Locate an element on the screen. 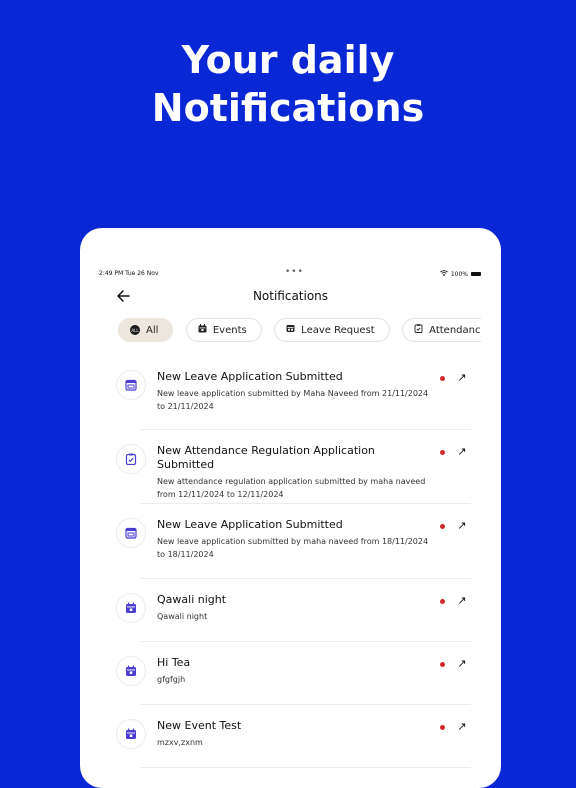 This screenshot has width=576, height=788. wifi-icon is located at coordinates (444, 274).